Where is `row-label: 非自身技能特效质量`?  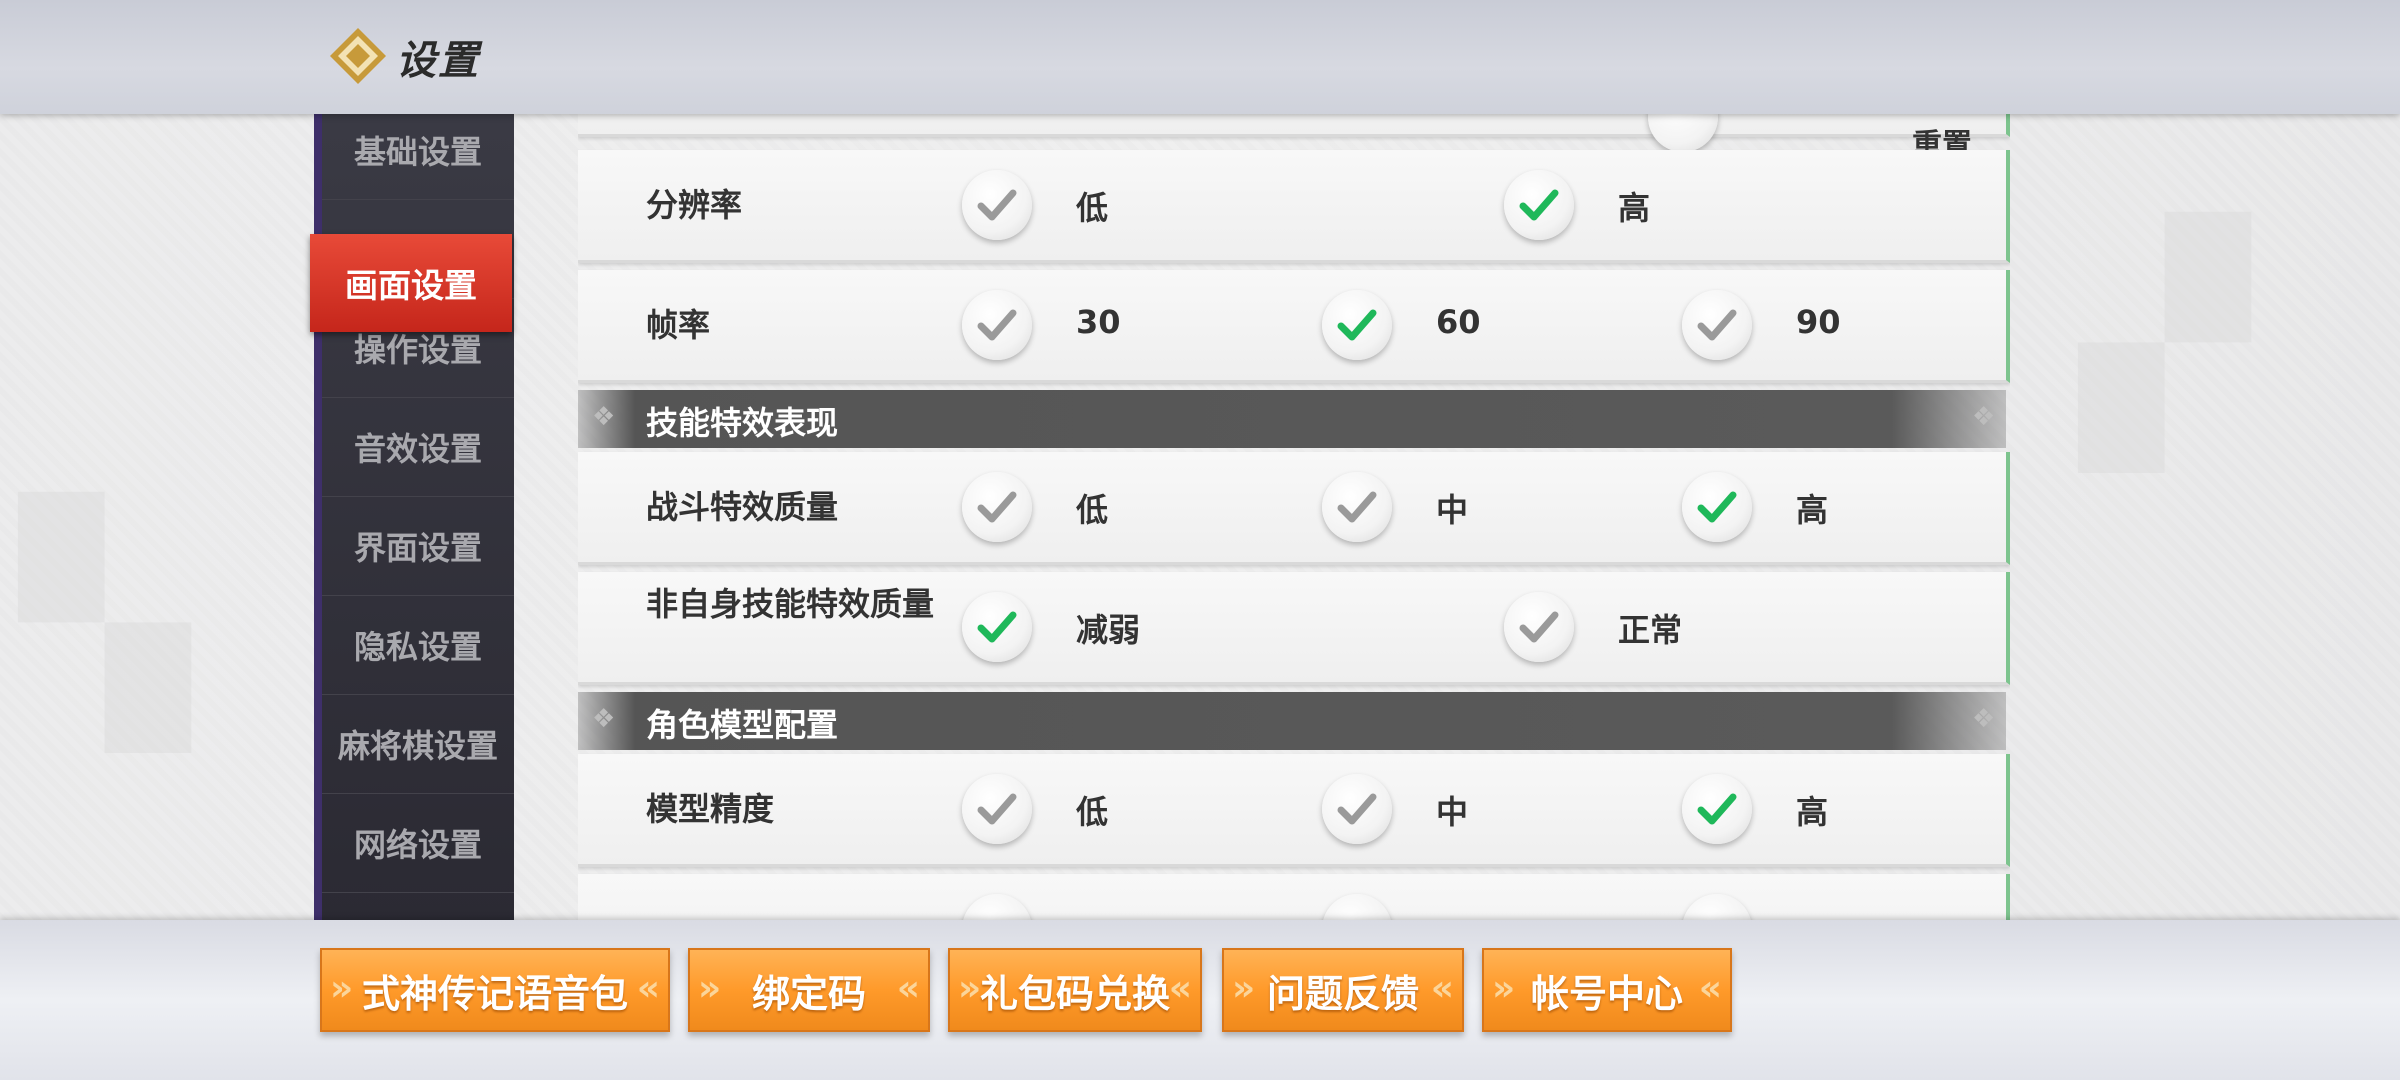
row-label: 非自身技能特效质量 is located at coordinates (790, 604).